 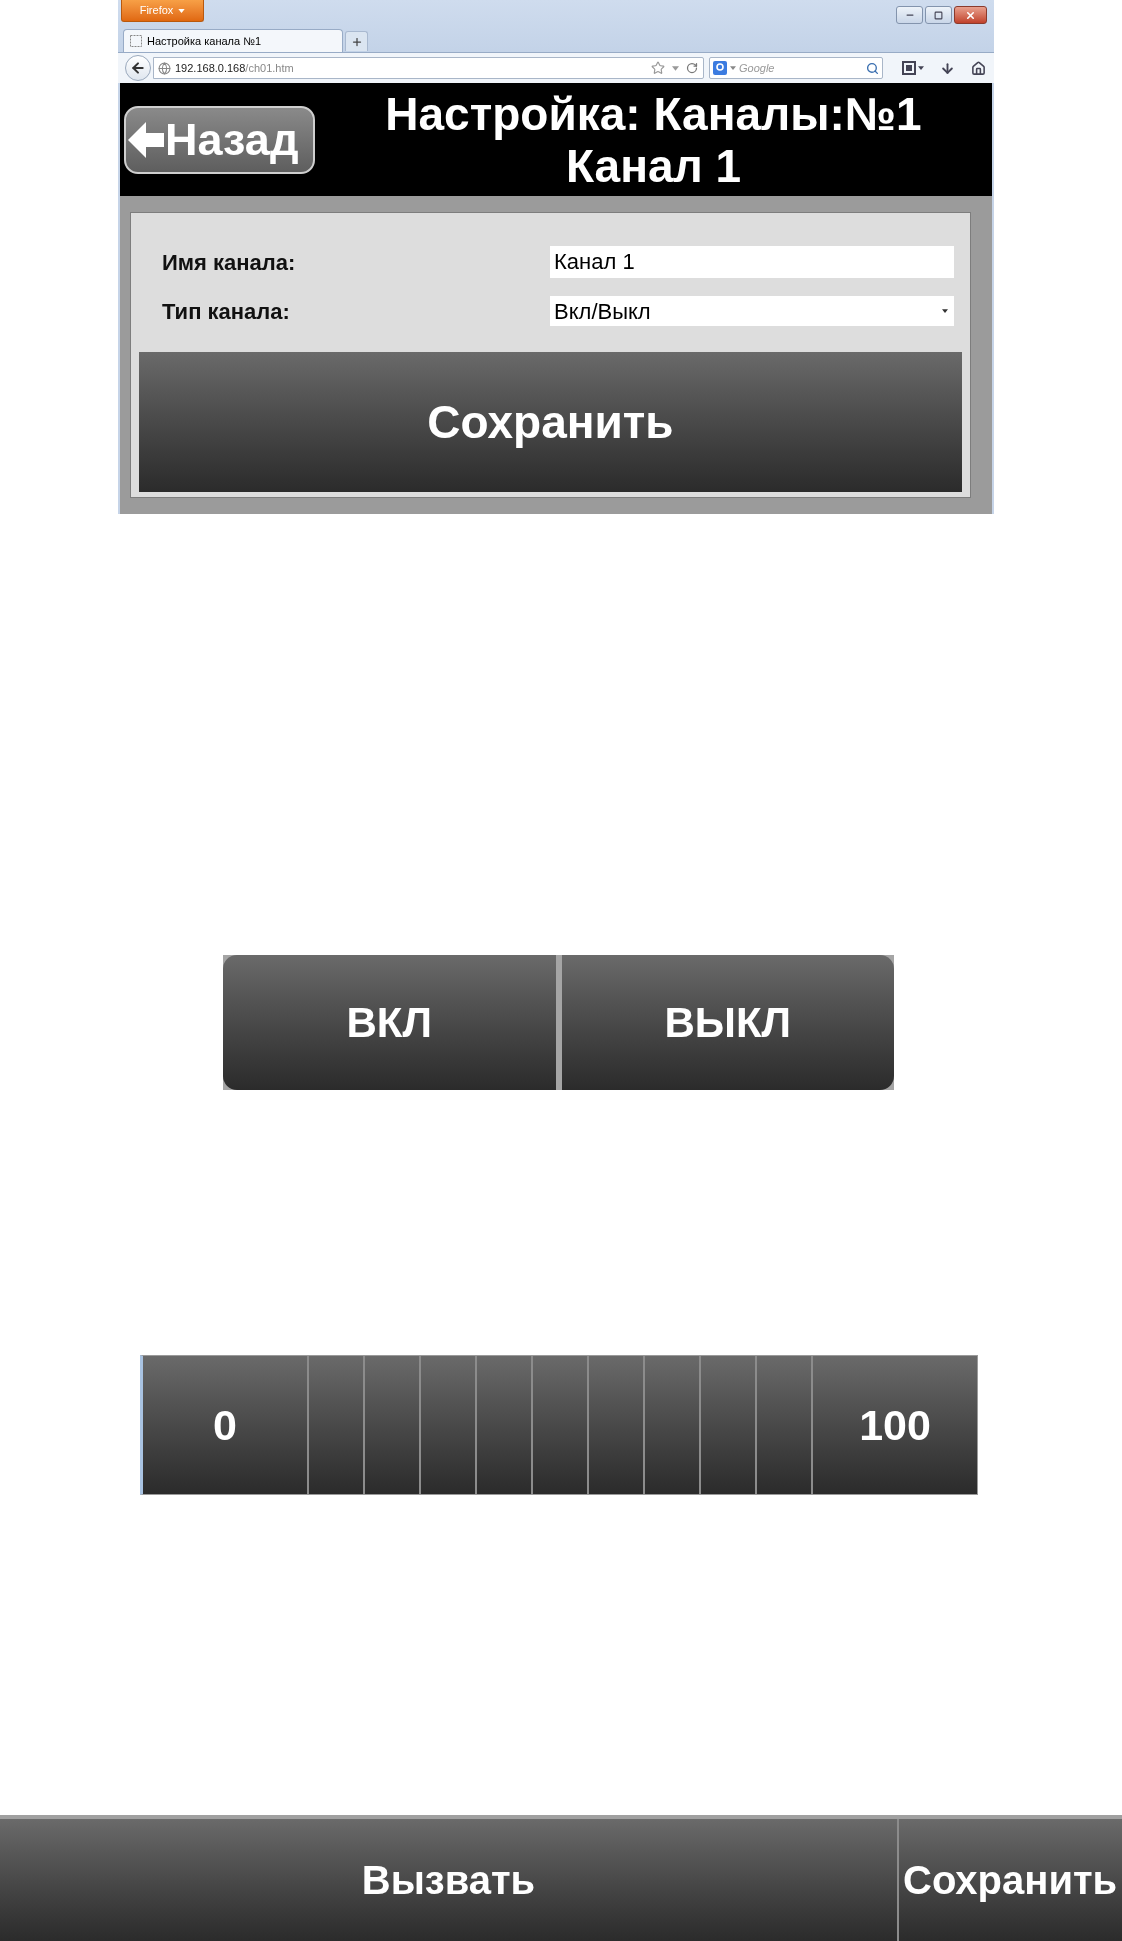 What do you see at coordinates (389, 1022) in the screenshot?
I see `toggle-button: ВКЛ` at bounding box center [389, 1022].